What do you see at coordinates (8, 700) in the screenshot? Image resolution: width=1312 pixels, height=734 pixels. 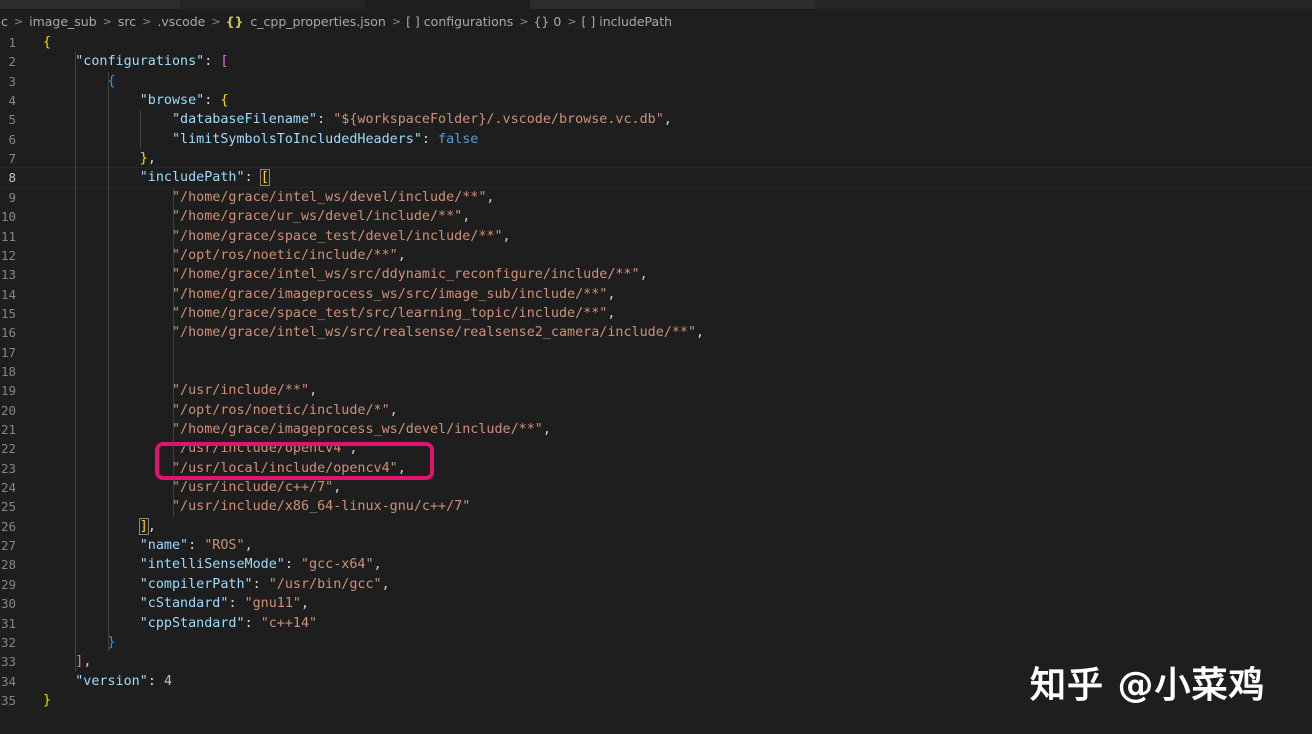 I see `line-number: 35` at bounding box center [8, 700].